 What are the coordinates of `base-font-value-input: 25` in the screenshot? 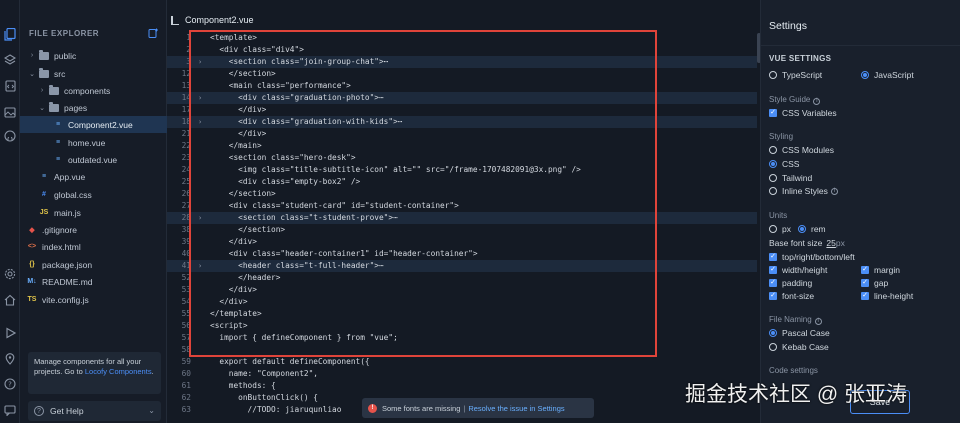 It's located at (830, 243).